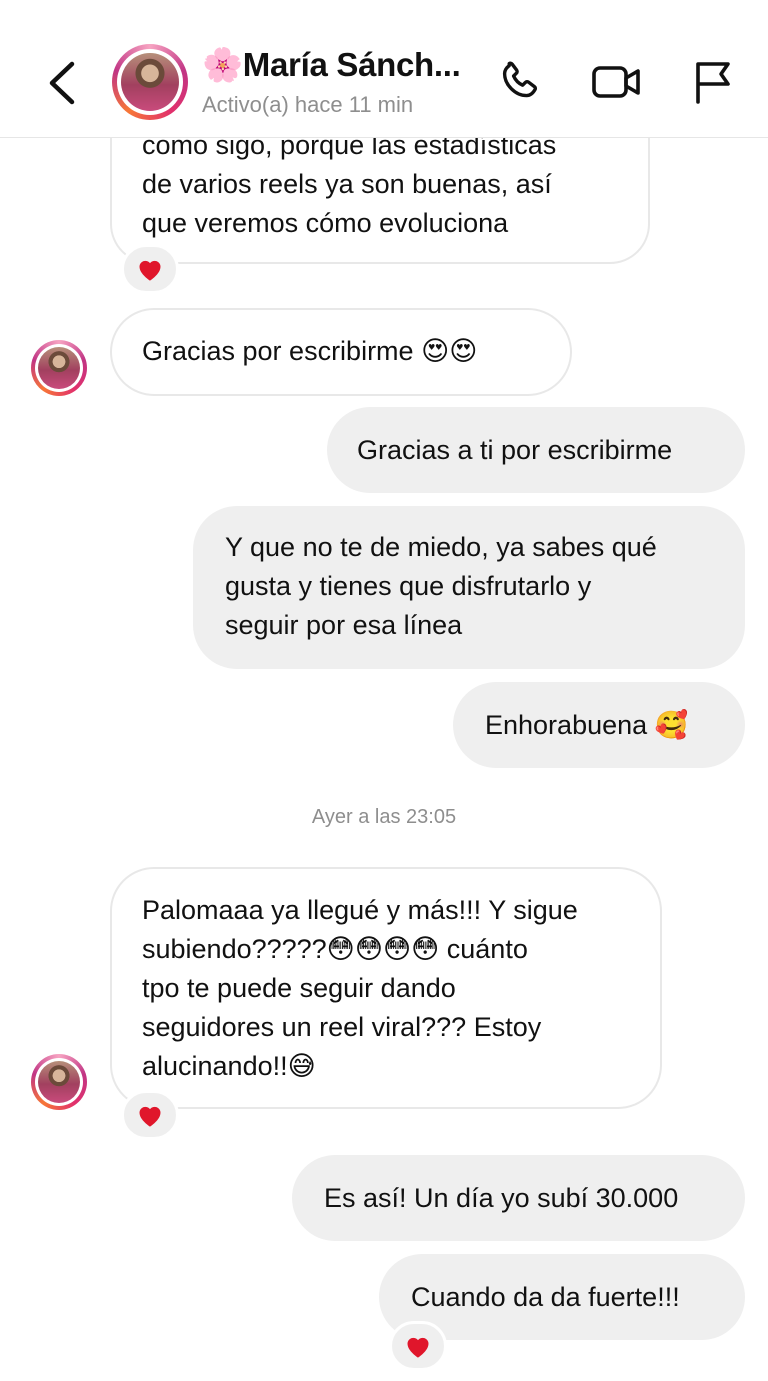  I want to click on chat-header: 🌸María Sánch... Activo(a) hace 11 min, so click(384, 69).